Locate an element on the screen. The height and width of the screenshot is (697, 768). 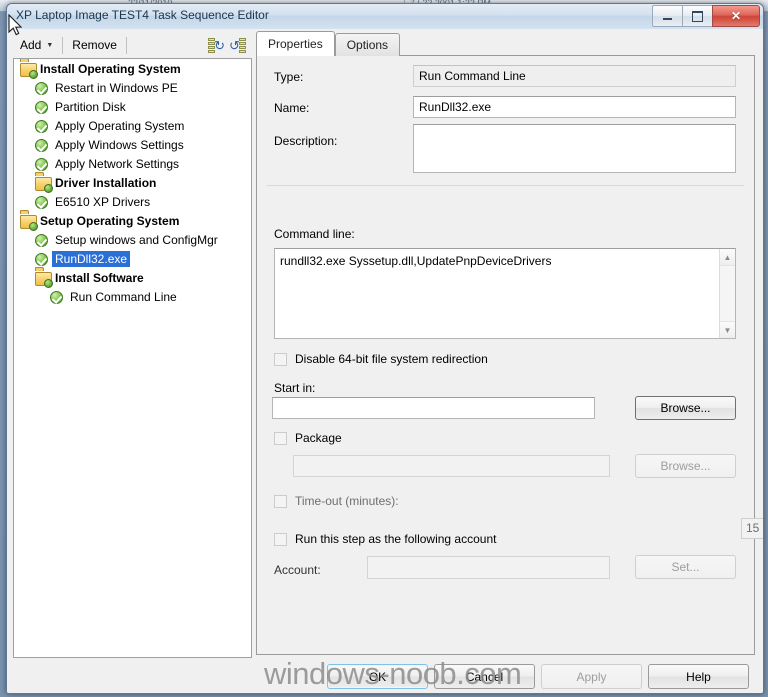
start-in-input is located at coordinates (433, 408).